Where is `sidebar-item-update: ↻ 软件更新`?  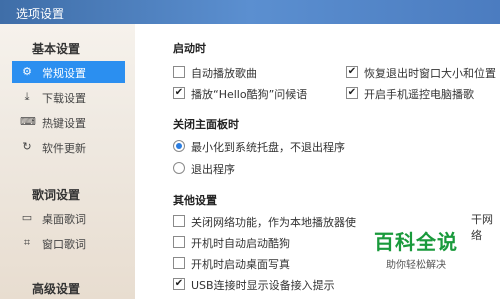 sidebar-item-update: ↻ 软件更新 is located at coordinates (68, 147).